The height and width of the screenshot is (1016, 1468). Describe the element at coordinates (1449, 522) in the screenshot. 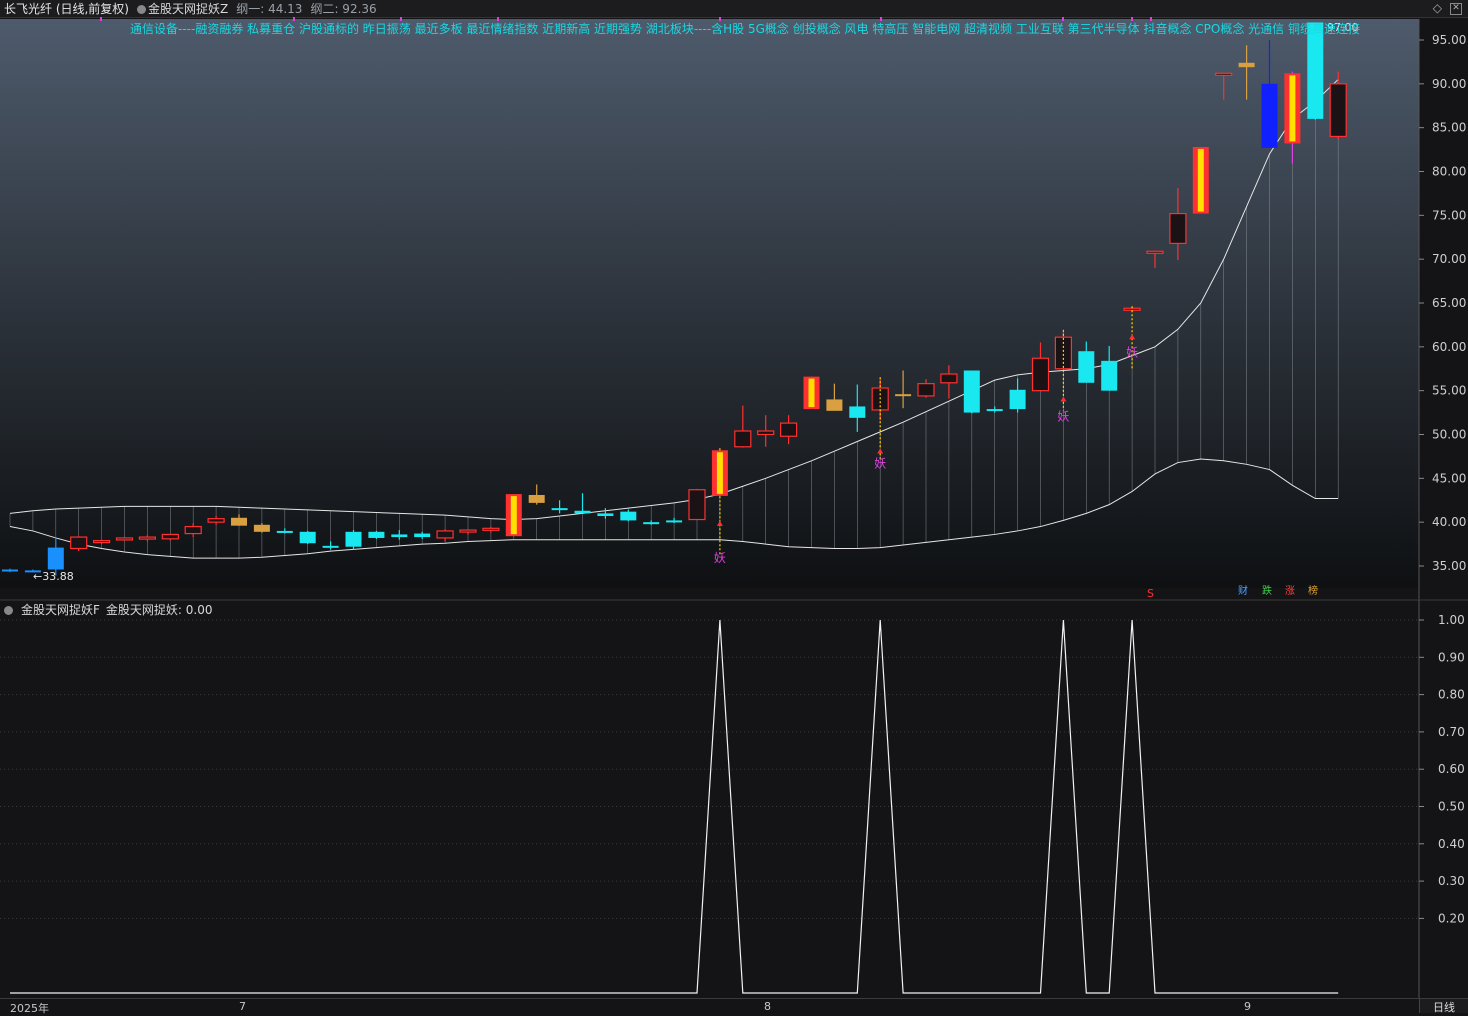

I see `y-tick-label: 40.00` at that location.